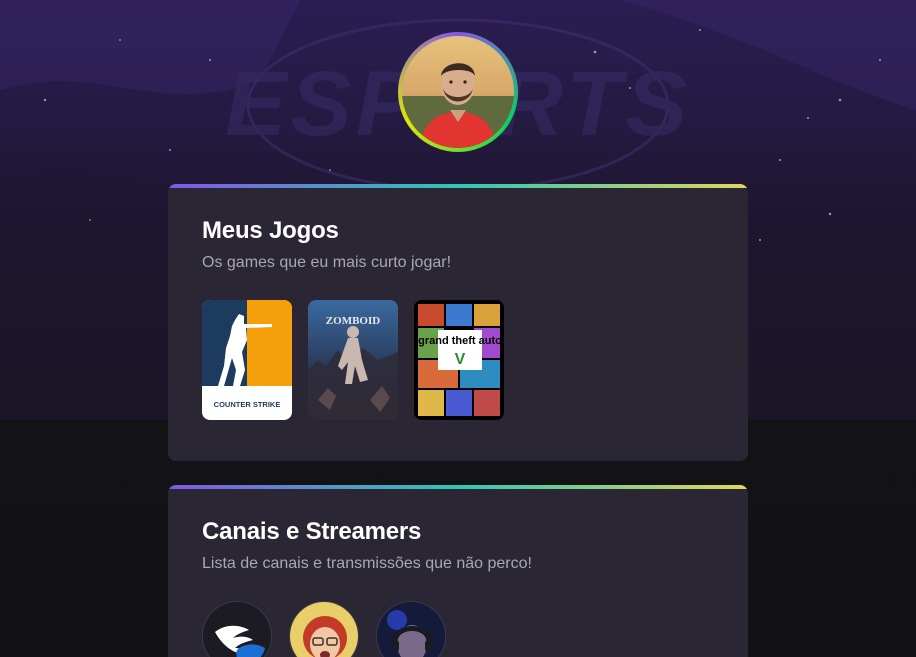 The height and width of the screenshot is (657, 916). I want to click on gta-v-cover: grand theft auto V, so click(459, 360).